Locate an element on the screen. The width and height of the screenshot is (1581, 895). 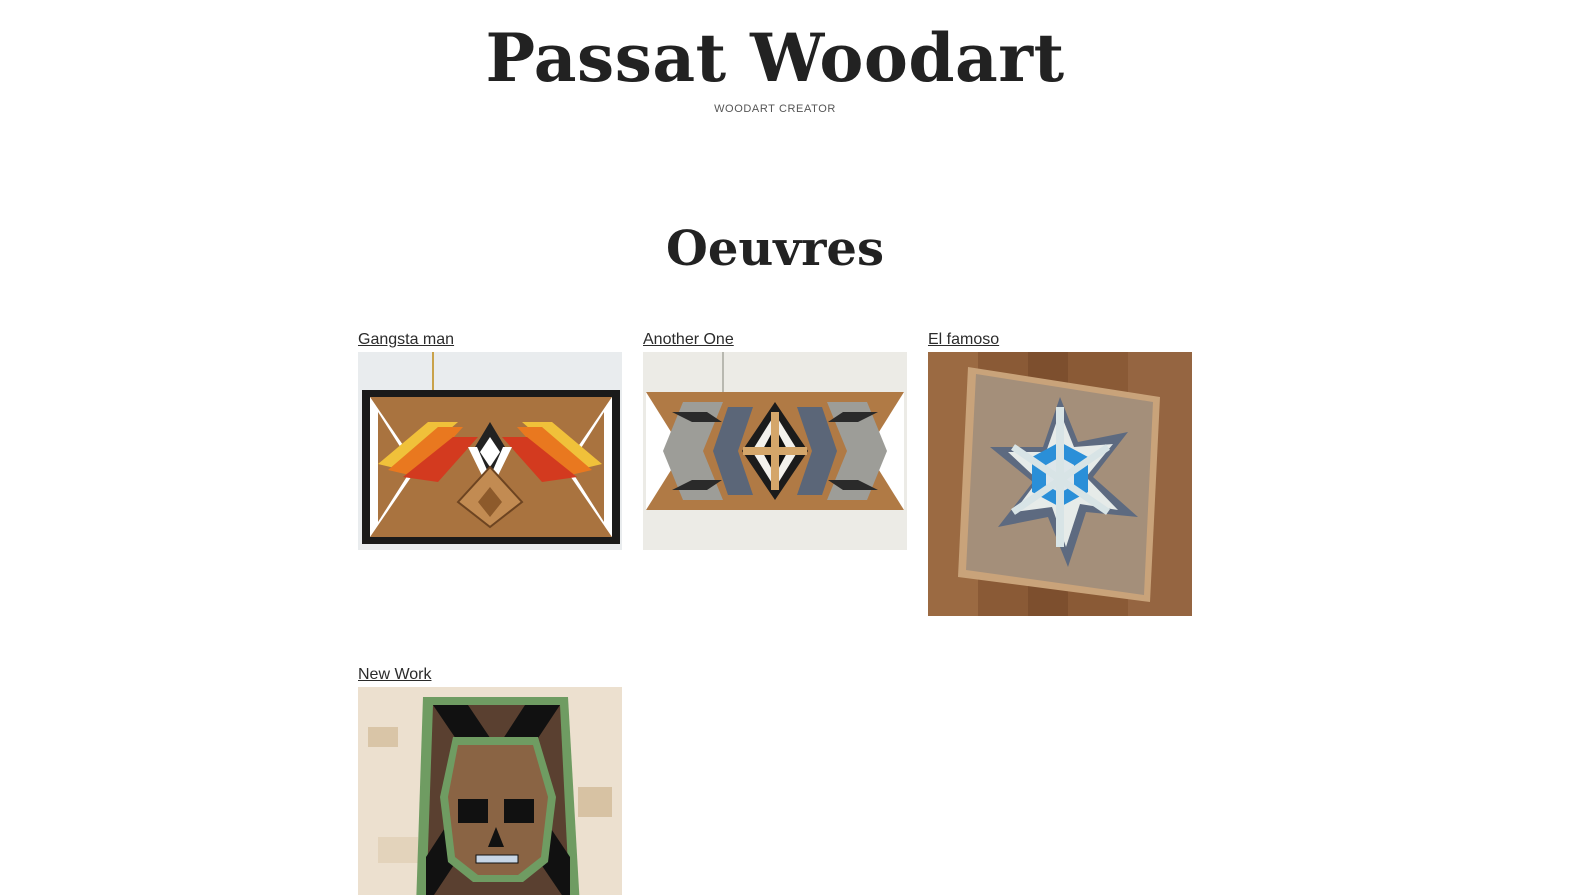
page-title: Oeuvres is located at coordinates (775, 249).